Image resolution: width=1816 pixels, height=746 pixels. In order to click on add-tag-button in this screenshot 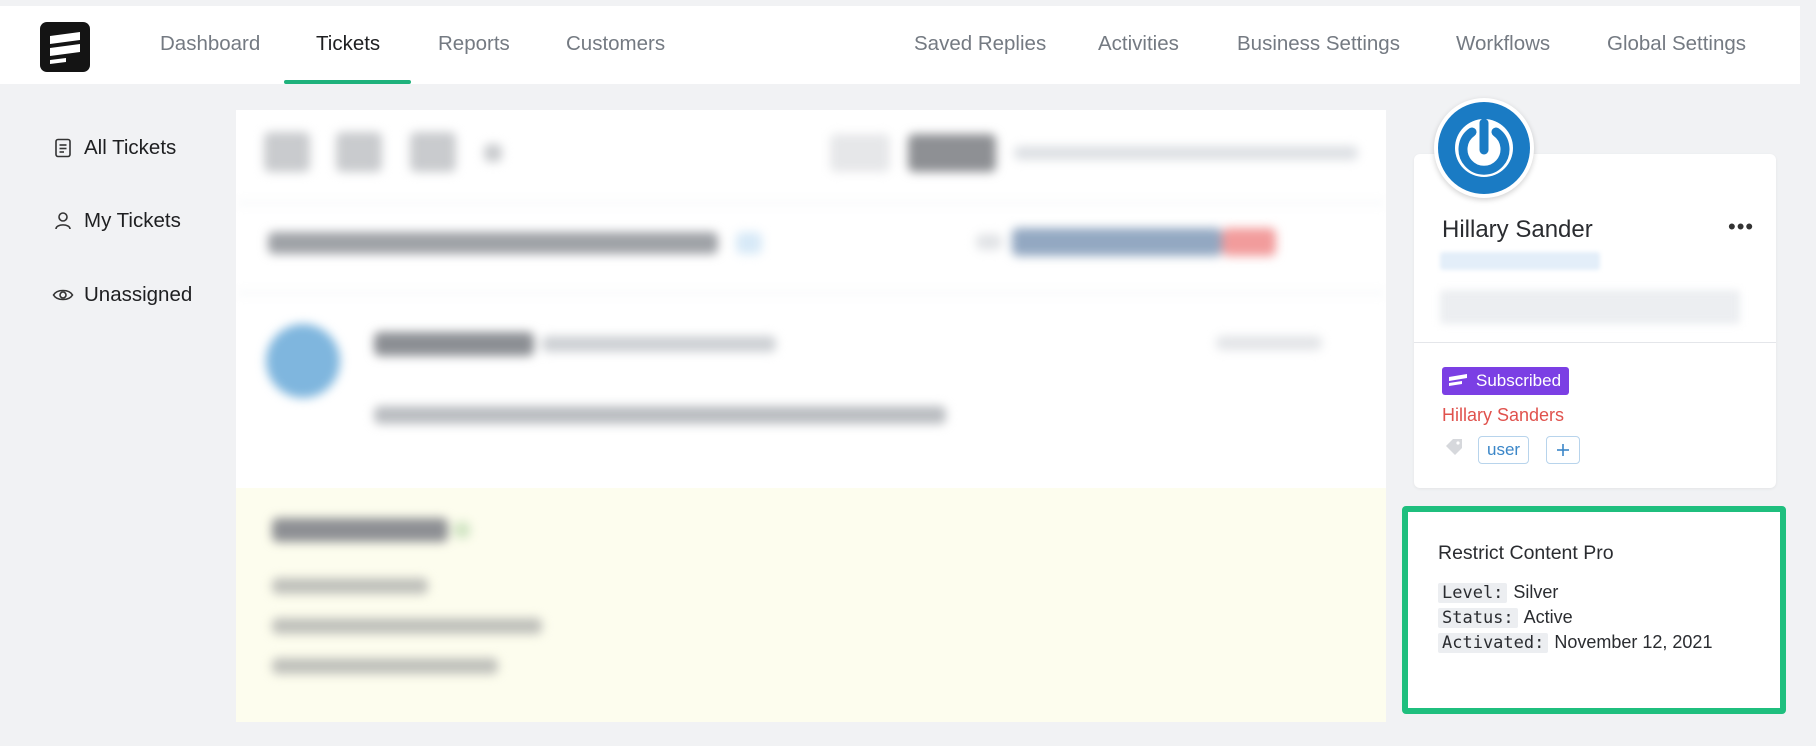, I will do `click(1563, 450)`.